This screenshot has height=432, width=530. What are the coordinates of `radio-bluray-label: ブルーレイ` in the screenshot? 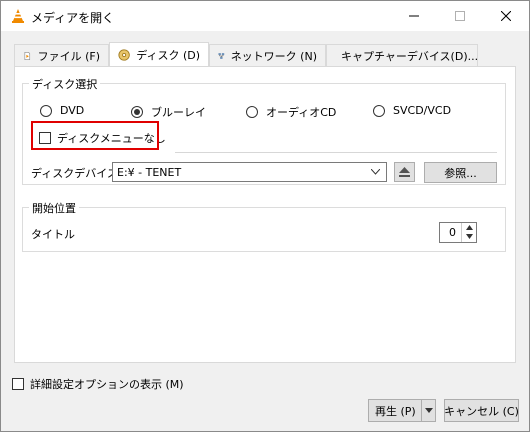 It's located at (178, 112).